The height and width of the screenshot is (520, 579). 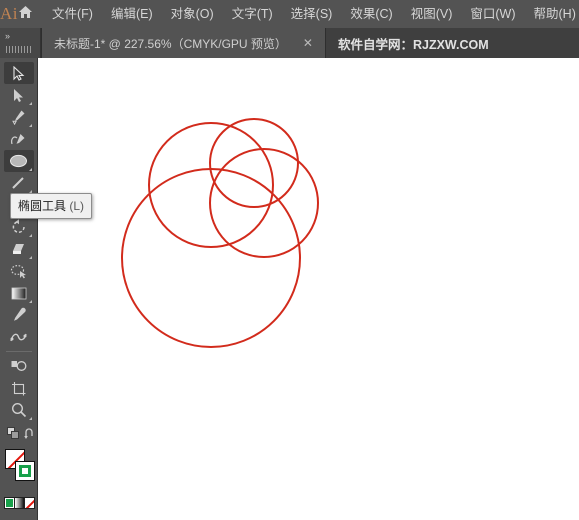 I want to click on line-segment-tool, so click(x=19, y=183).